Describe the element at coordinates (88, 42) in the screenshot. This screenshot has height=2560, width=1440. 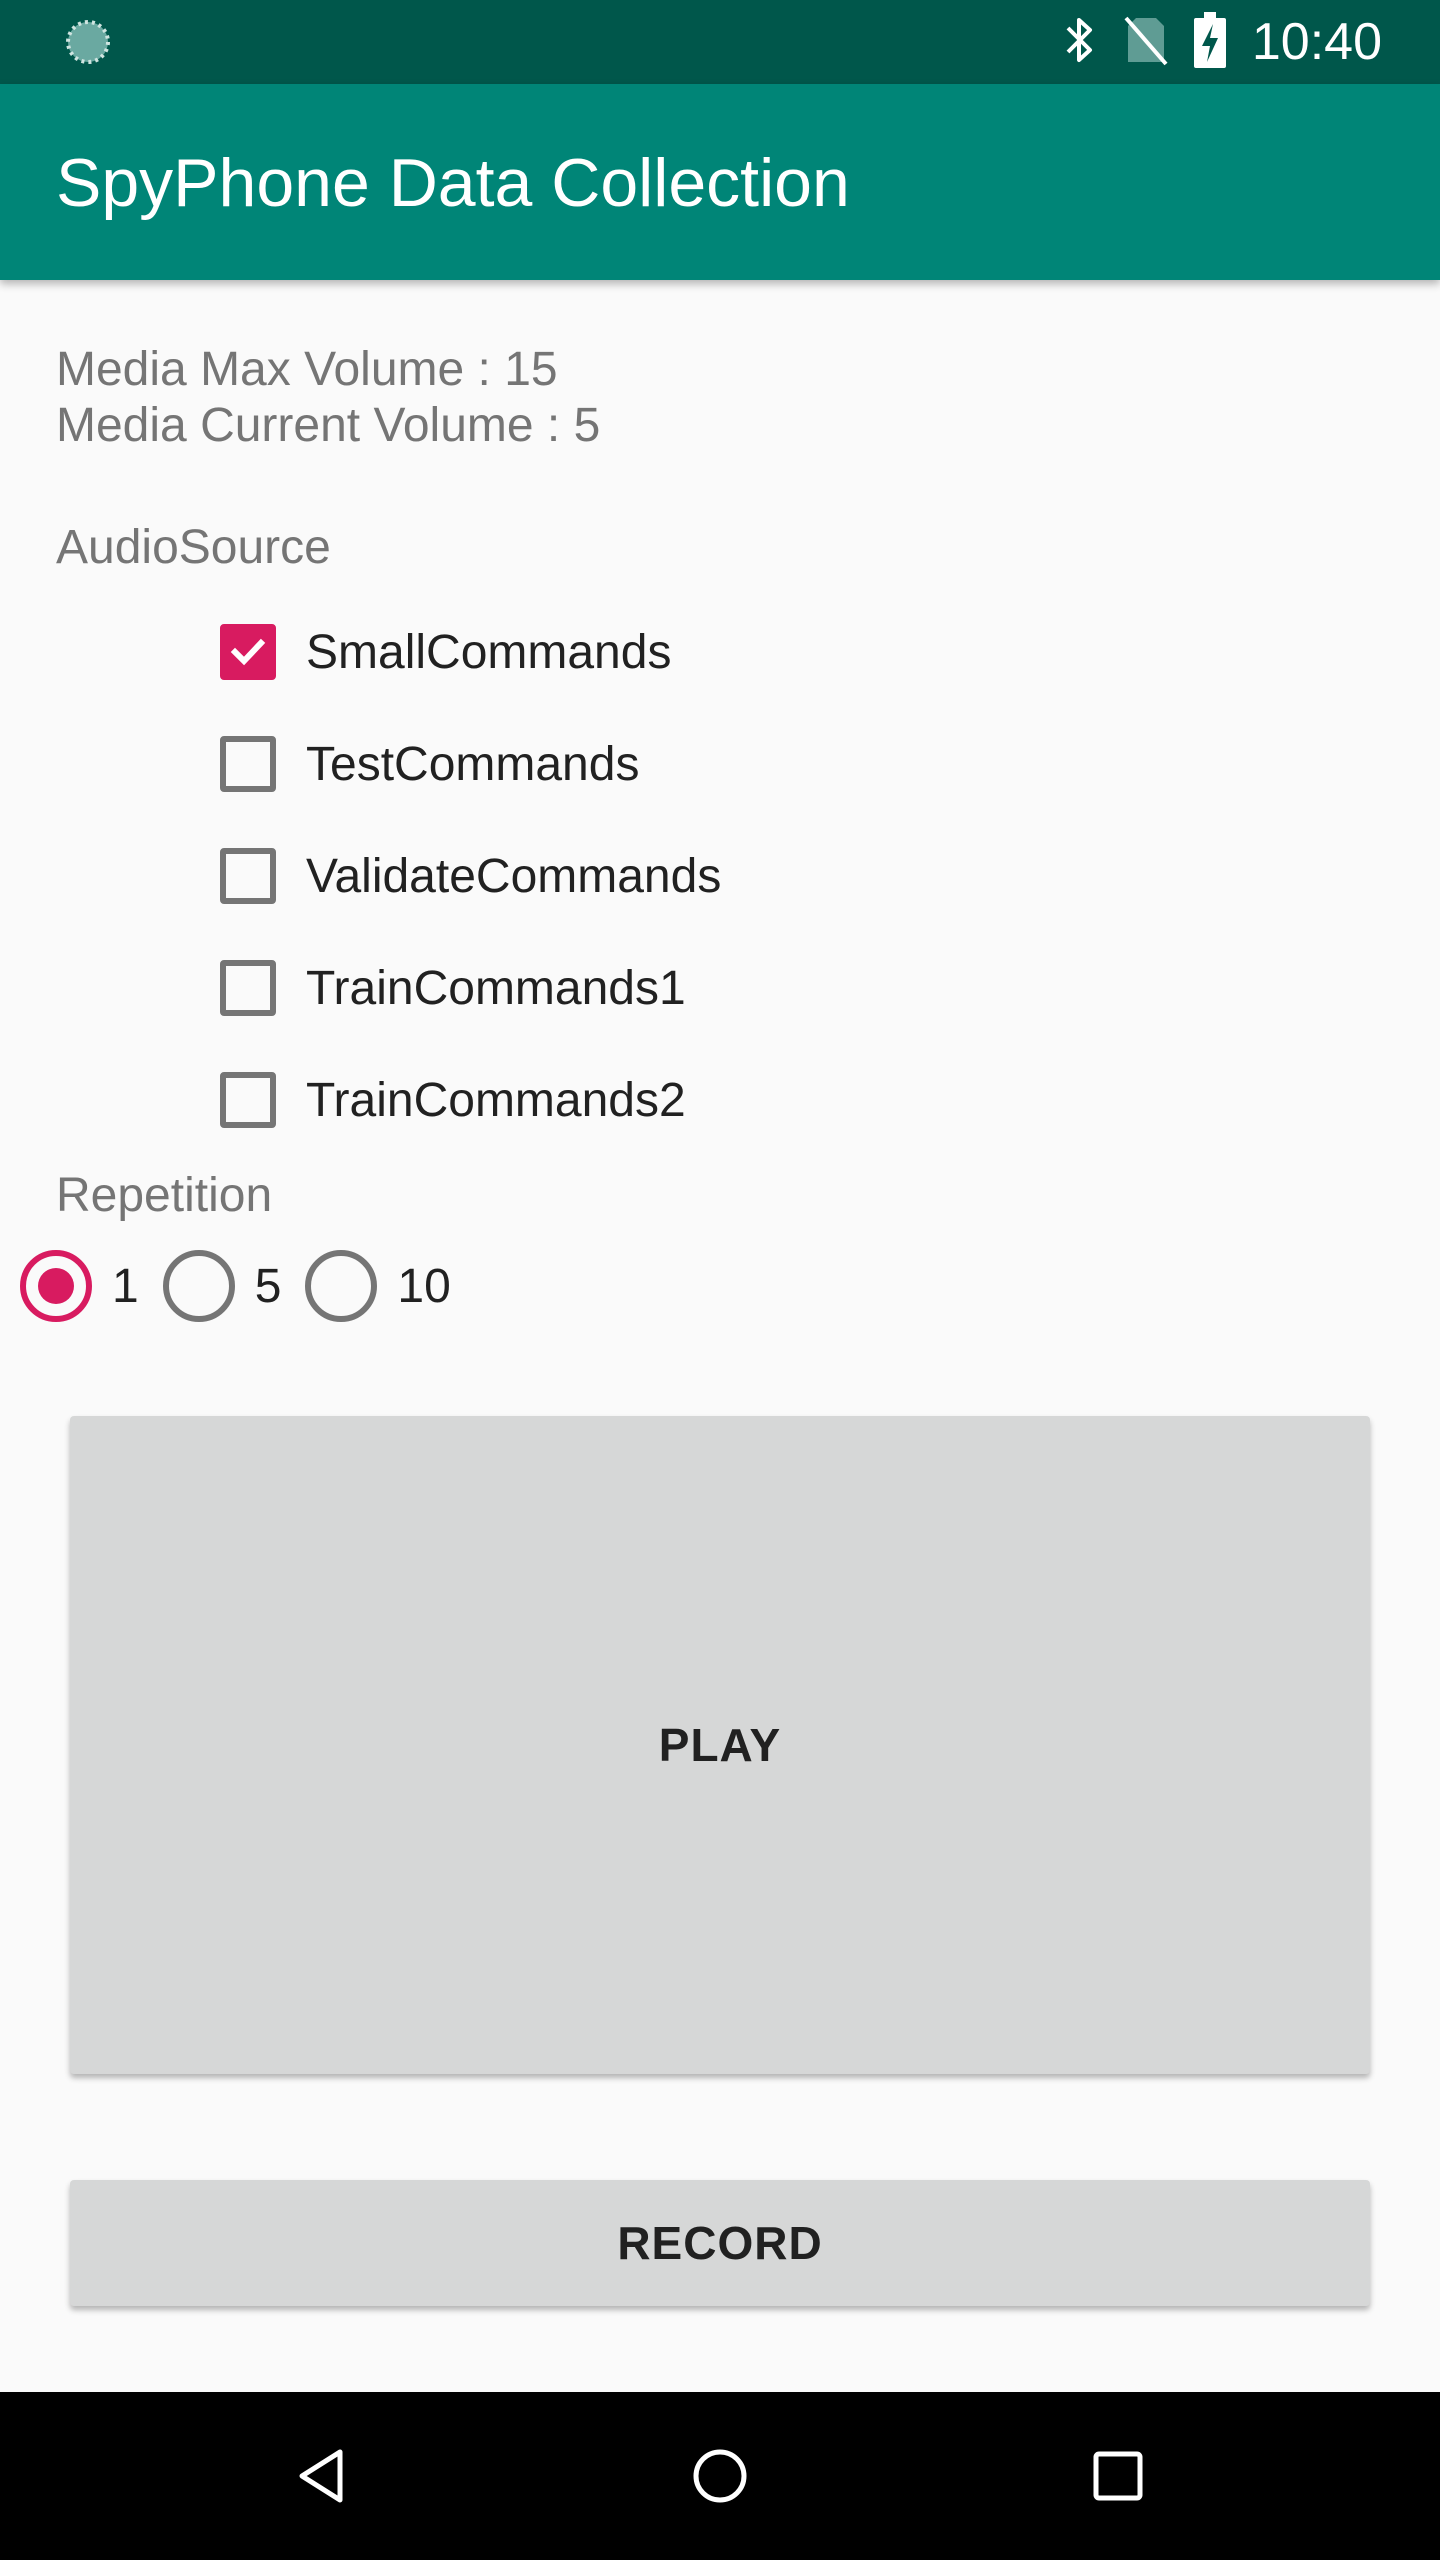
I see `loading-spinner-icon` at that location.